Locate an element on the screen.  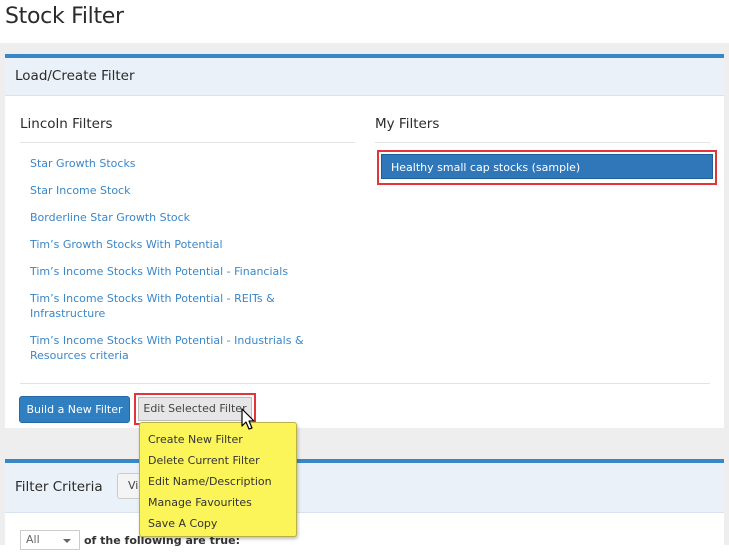
my-filter-item-selected: Healthy small cap stocks (sample) is located at coordinates (547, 166).